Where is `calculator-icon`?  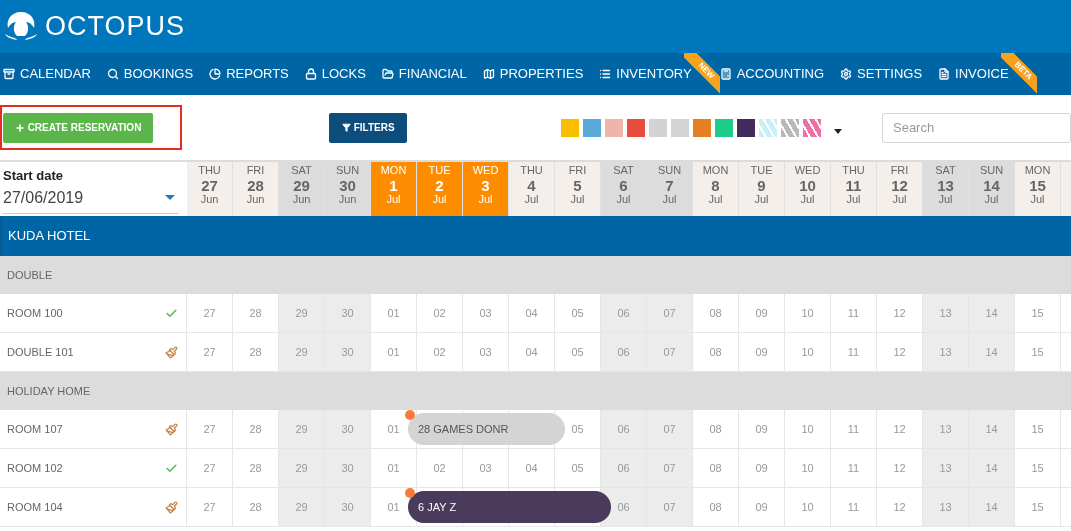 calculator-icon is located at coordinates (725, 74).